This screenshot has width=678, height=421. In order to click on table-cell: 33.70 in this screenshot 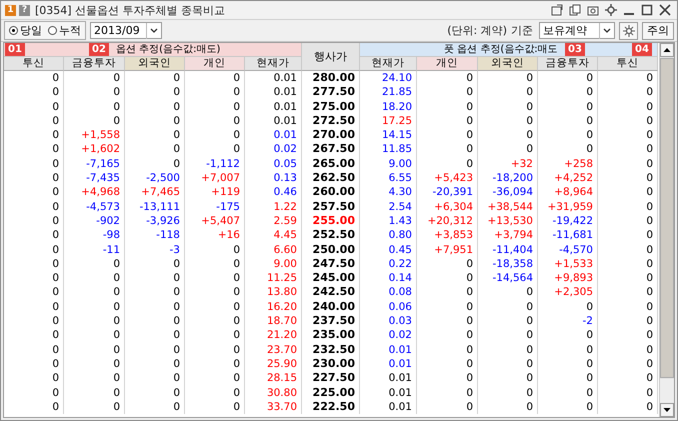, I will do `click(273, 407)`.